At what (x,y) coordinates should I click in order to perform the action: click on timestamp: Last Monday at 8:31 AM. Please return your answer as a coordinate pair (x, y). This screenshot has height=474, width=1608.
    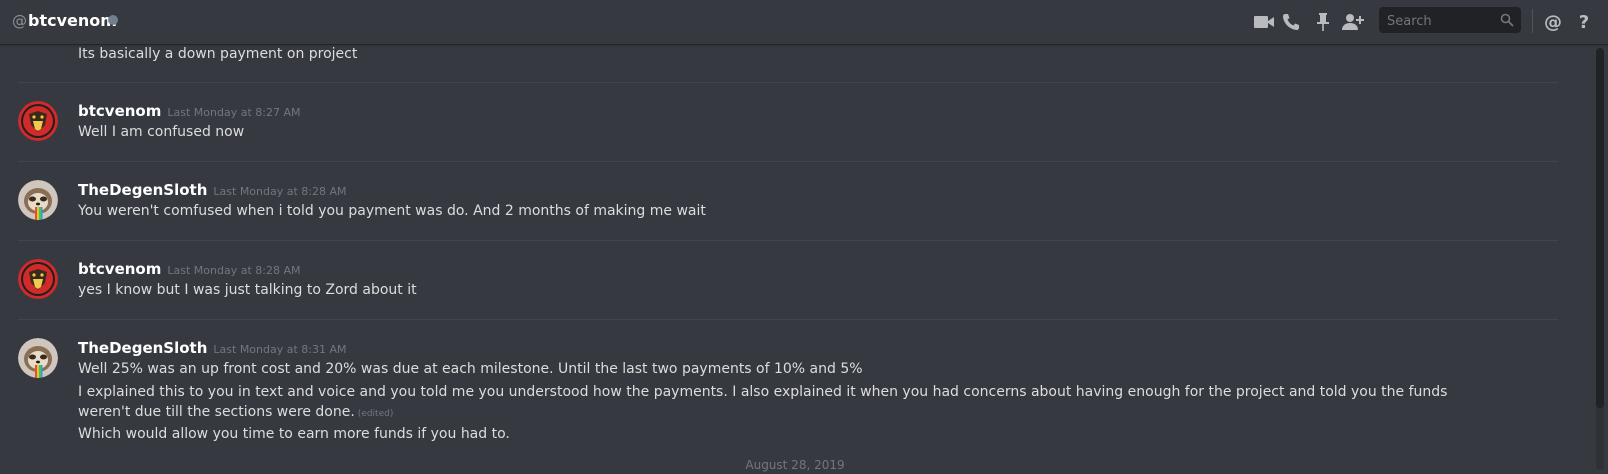
    Looking at the image, I should click on (280, 349).